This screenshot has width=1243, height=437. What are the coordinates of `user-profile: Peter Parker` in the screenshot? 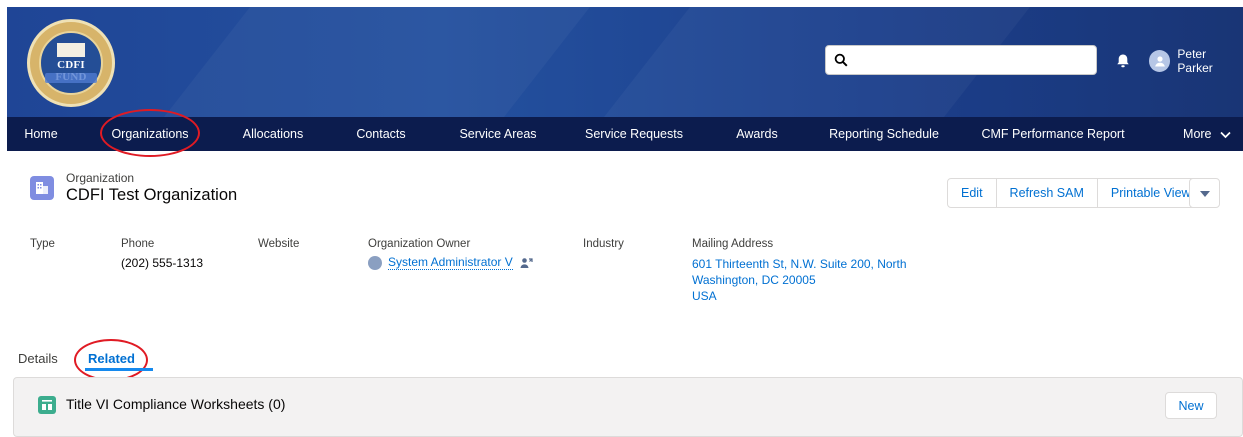 It's located at (1196, 61).